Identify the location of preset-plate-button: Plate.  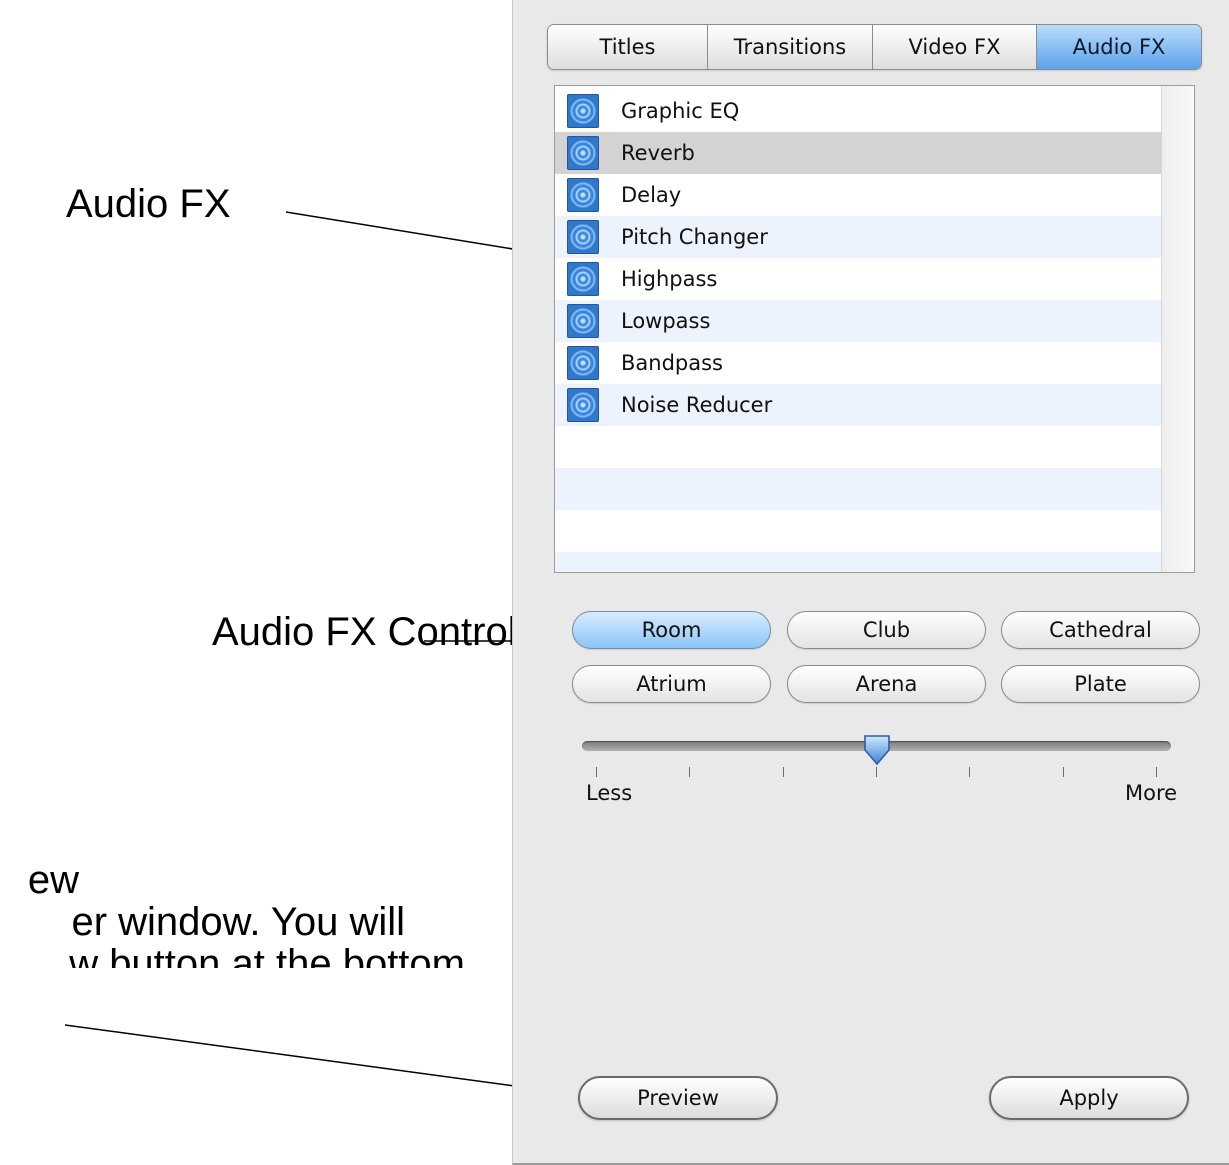
(1100, 684).